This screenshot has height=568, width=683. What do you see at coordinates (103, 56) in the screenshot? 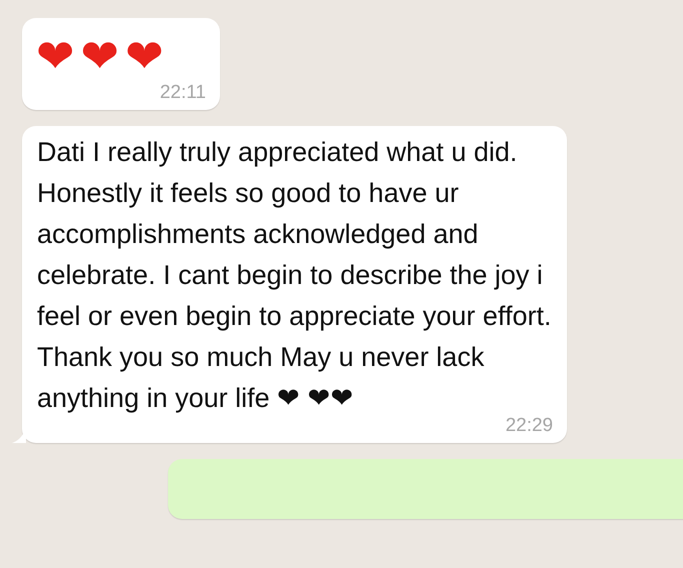
I see `emoji-text: ❤❤❤` at bounding box center [103, 56].